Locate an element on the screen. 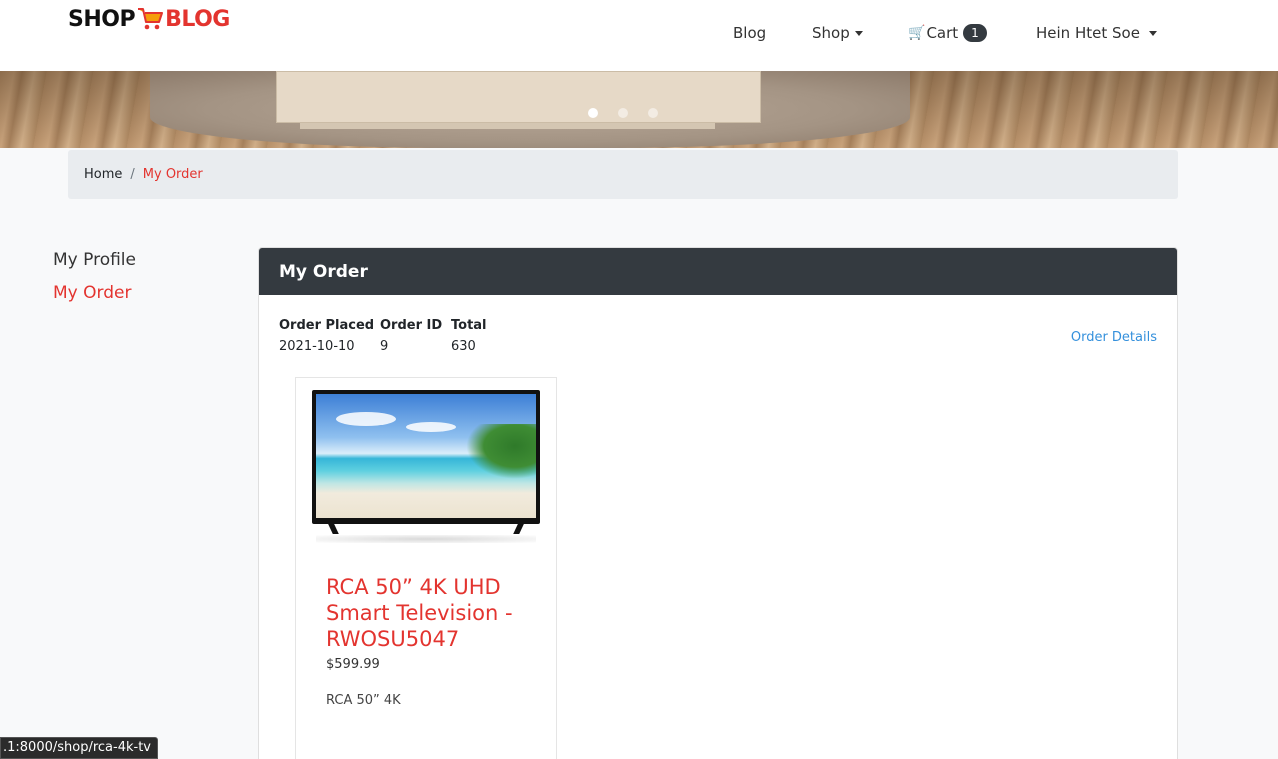 The width and height of the screenshot is (1278, 759). product-price: $599.99 is located at coordinates (353, 664).